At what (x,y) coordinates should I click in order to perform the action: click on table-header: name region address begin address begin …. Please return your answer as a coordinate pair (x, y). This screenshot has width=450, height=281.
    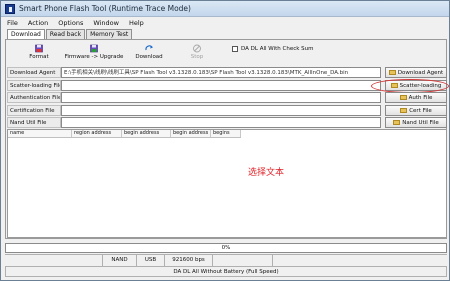
    Looking at the image, I should click on (124, 134).